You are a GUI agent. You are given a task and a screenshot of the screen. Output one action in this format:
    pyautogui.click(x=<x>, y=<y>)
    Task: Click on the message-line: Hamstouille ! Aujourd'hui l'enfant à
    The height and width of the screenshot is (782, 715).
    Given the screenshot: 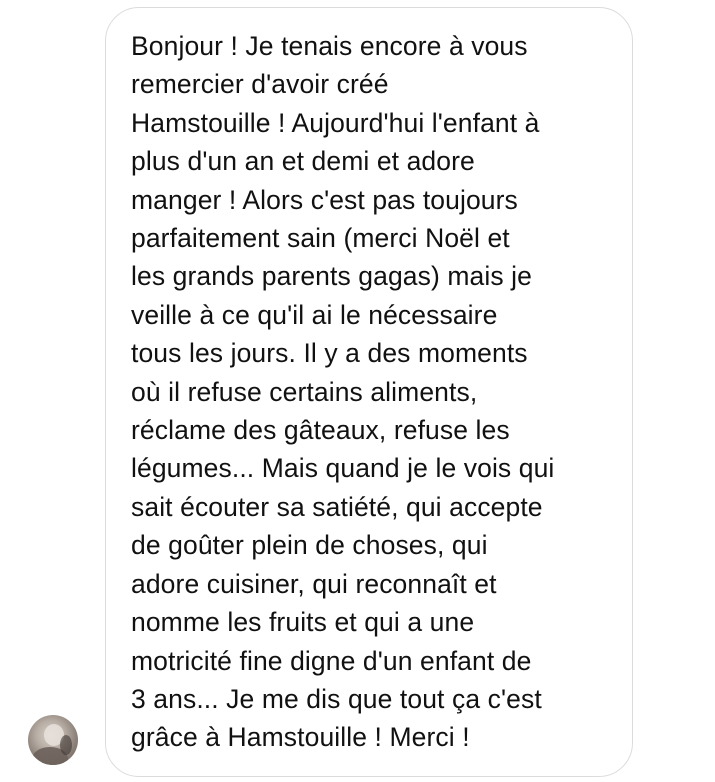 What is the action you would take?
    pyautogui.click(x=335, y=122)
    